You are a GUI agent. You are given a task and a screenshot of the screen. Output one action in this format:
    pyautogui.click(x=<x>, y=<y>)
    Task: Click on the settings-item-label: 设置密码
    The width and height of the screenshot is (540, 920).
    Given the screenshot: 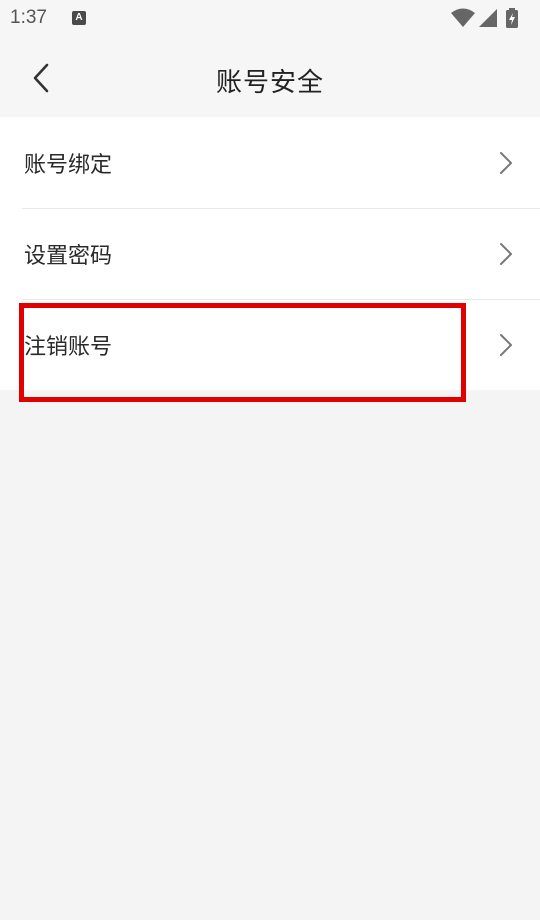 What is the action you would take?
    pyautogui.click(x=68, y=256)
    